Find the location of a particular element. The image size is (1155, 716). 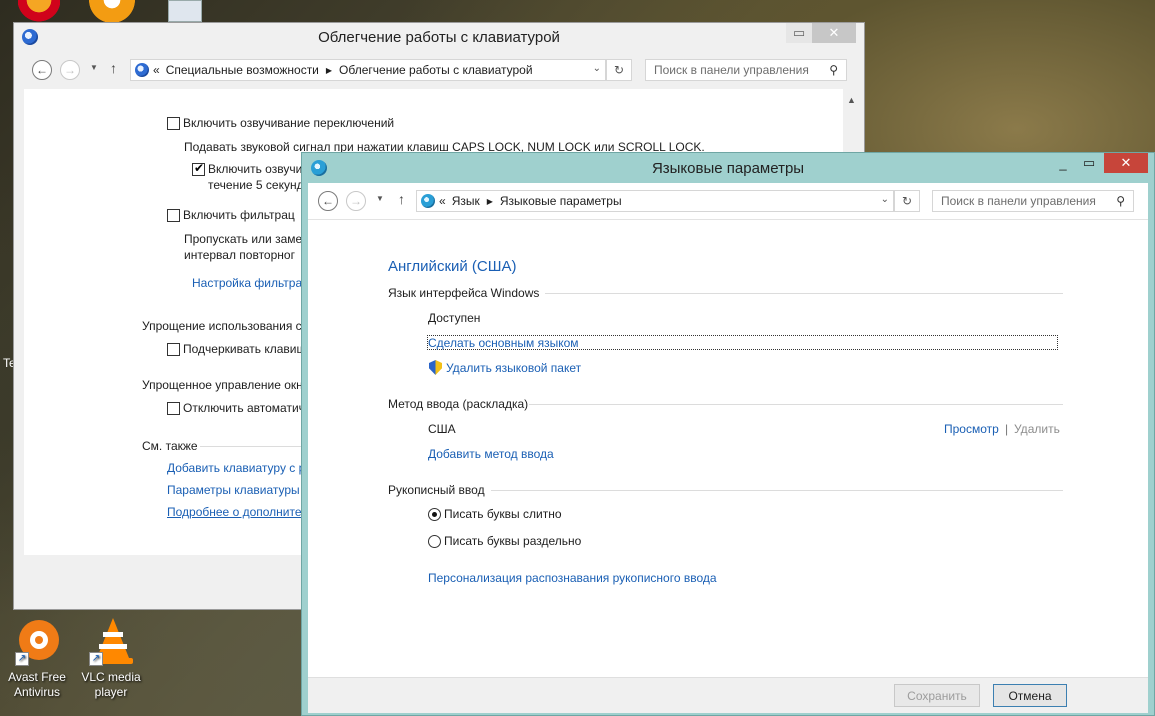

filter-keys-desc-1: Пропускать или заме is located at coordinates (243, 239).